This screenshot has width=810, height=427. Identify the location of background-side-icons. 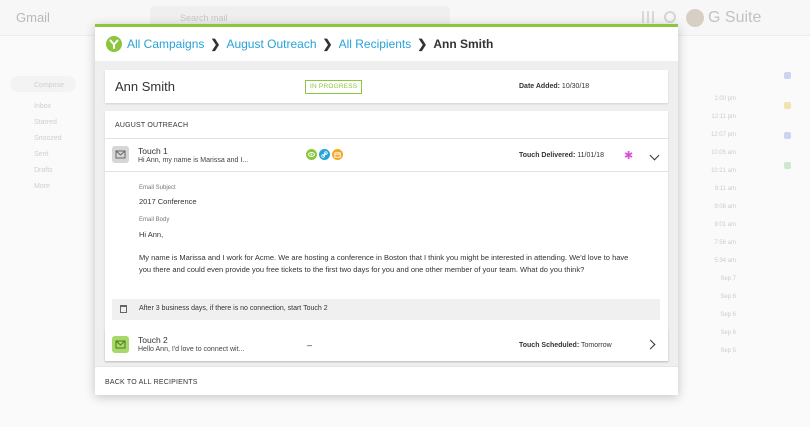
(787, 132).